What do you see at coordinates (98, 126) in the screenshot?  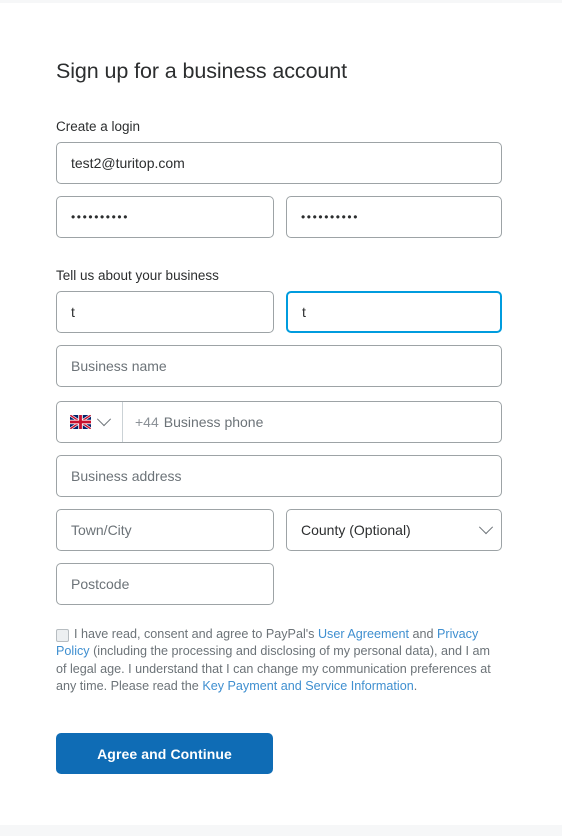 I see `create-login-label: Create a login` at bounding box center [98, 126].